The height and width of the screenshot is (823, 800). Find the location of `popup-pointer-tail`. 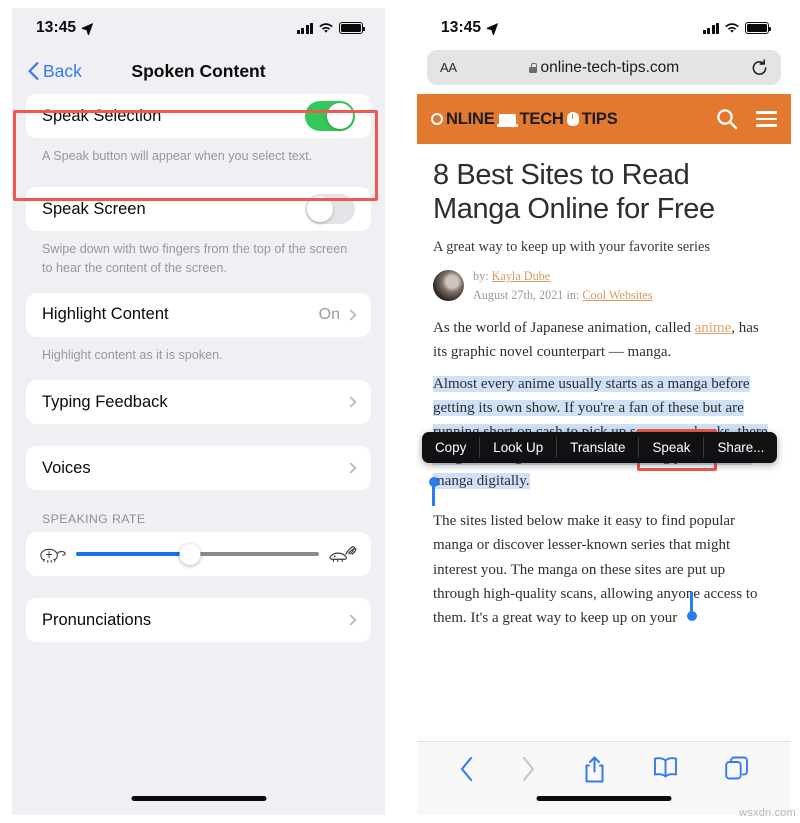

popup-pointer-tail is located at coordinates (599, 462).